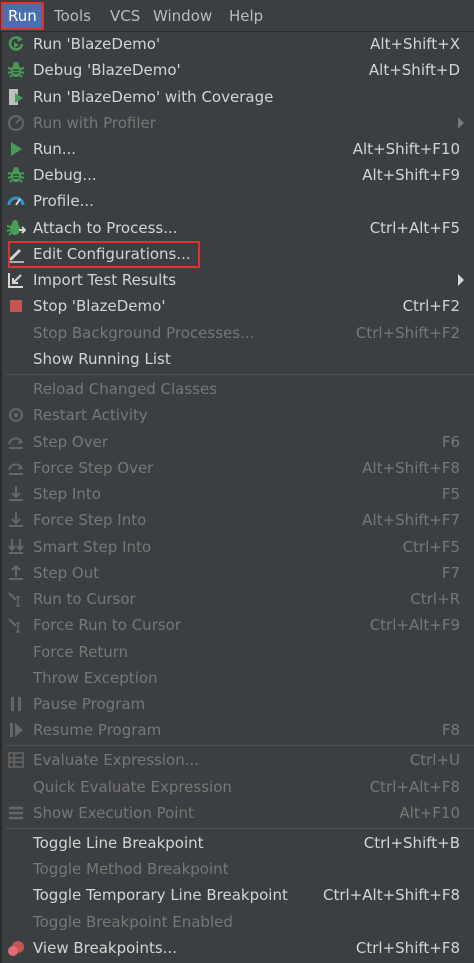 This screenshot has height=963, width=474. Describe the element at coordinates (237, 415) in the screenshot. I see `menu-item-restart-activity: Restart Activity` at that location.